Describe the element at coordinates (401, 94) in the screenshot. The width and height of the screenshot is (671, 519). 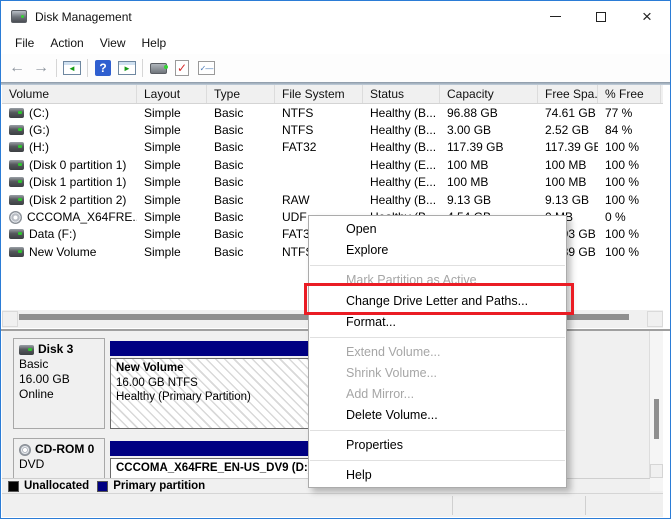
I see `column-header-status: Status` at that location.